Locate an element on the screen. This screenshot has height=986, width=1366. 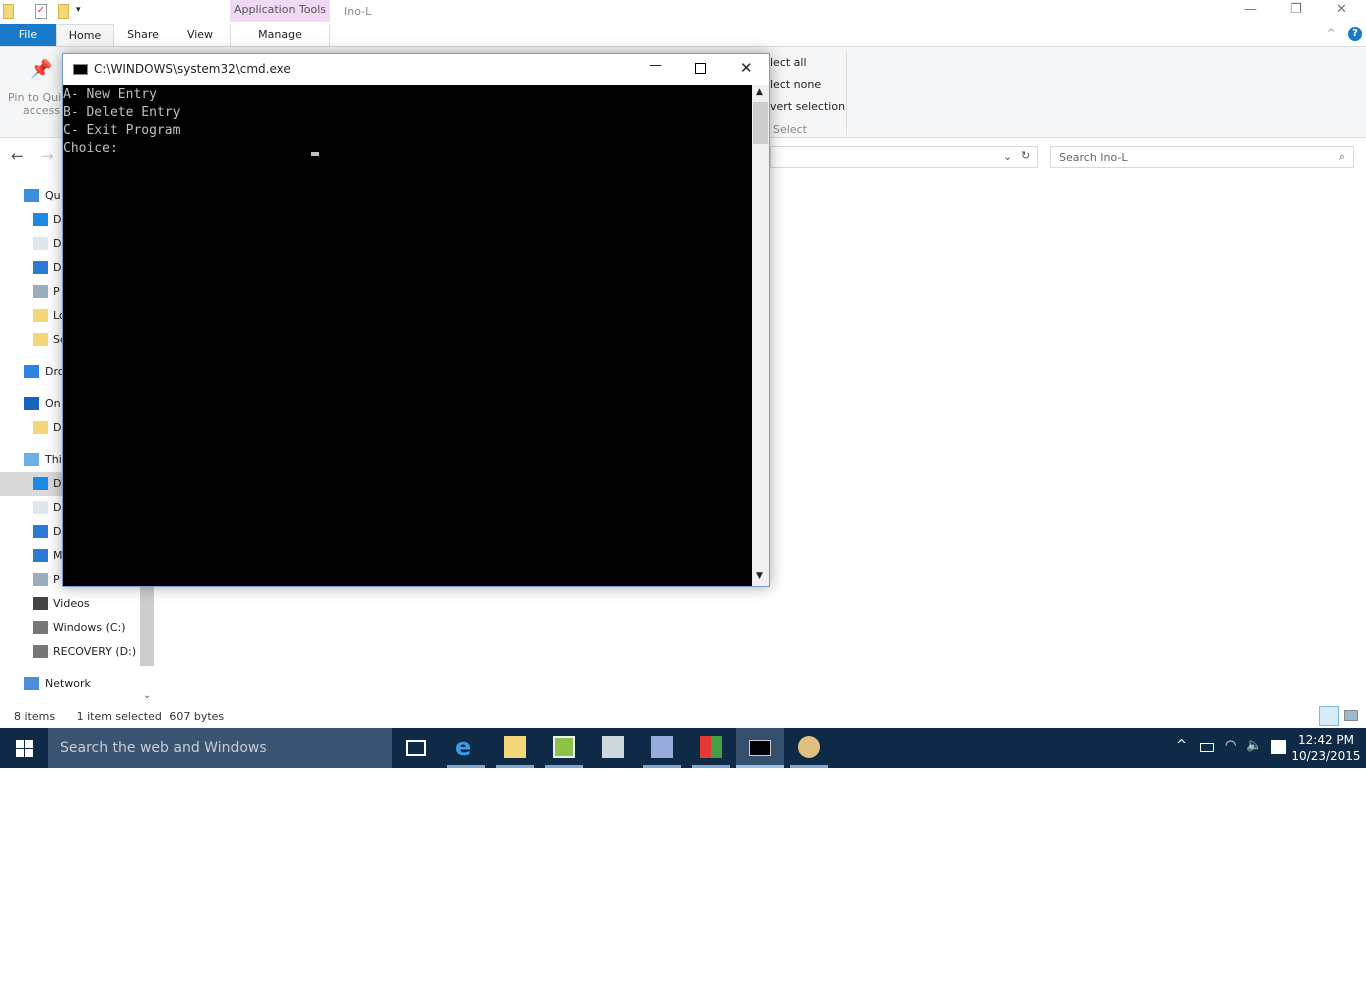
file-explorer-icon is located at coordinates (515, 747).